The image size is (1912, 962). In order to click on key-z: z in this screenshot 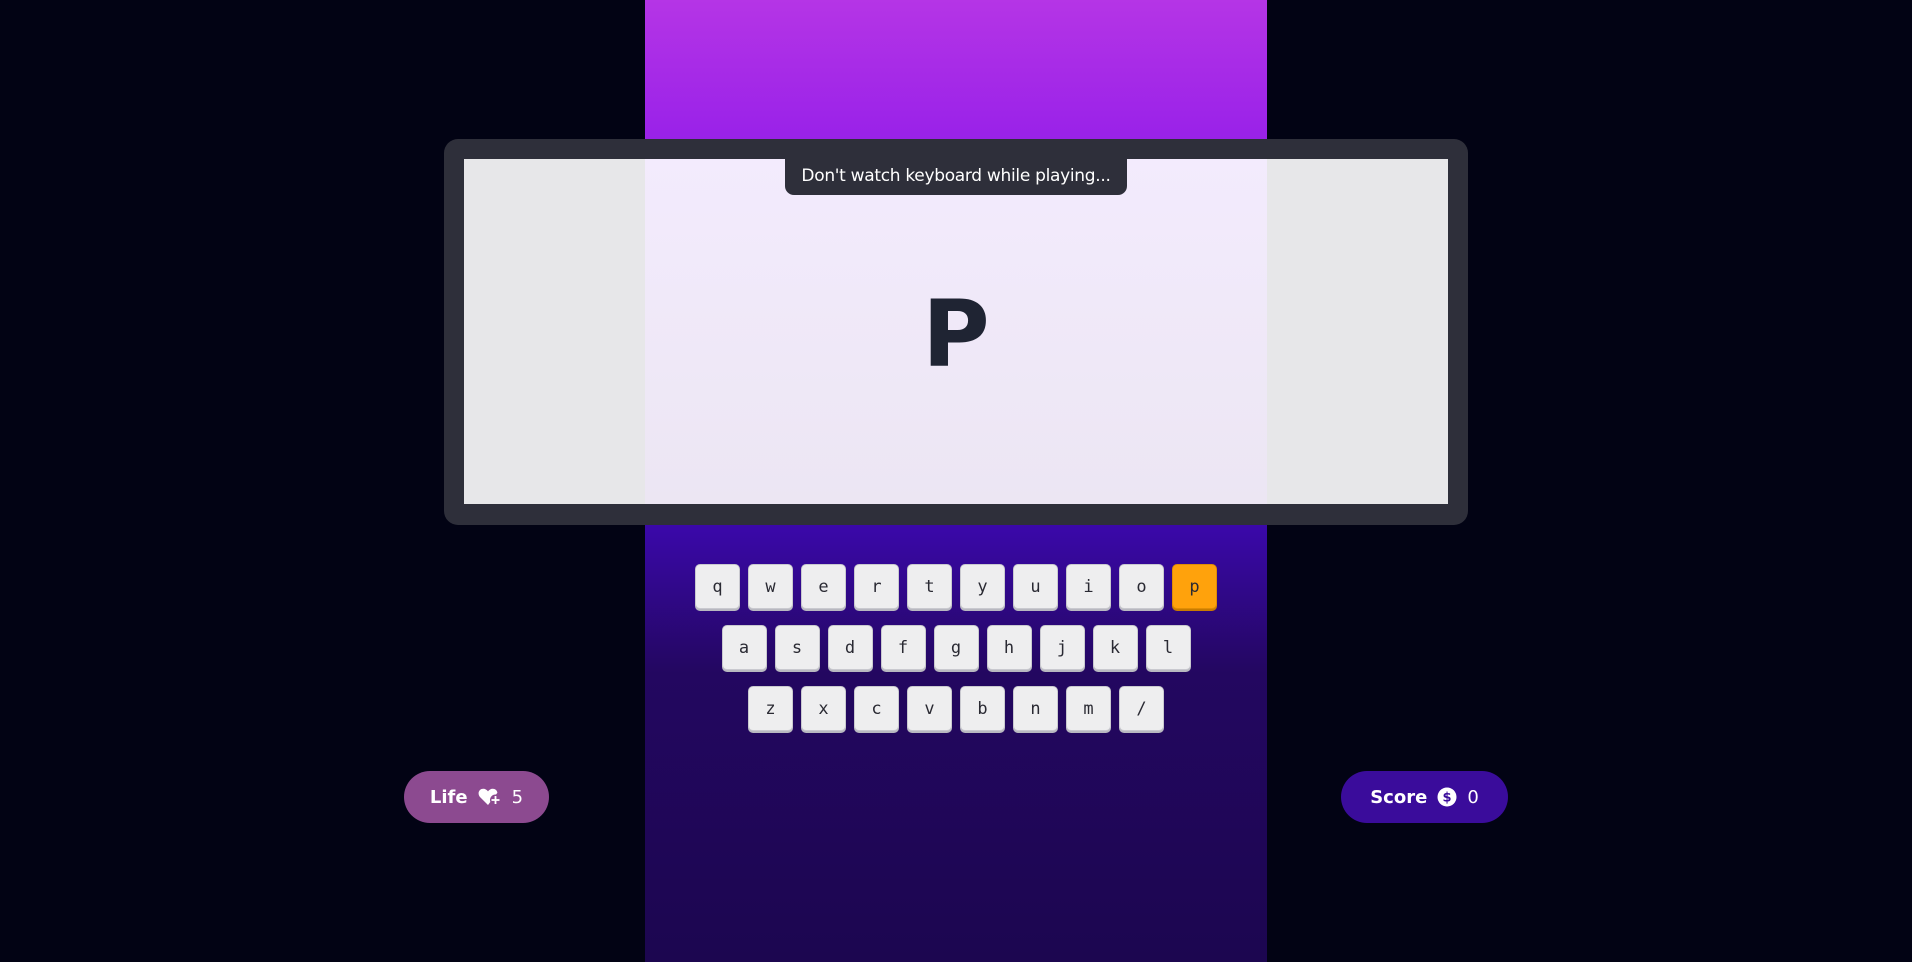, I will do `click(770, 708)`.